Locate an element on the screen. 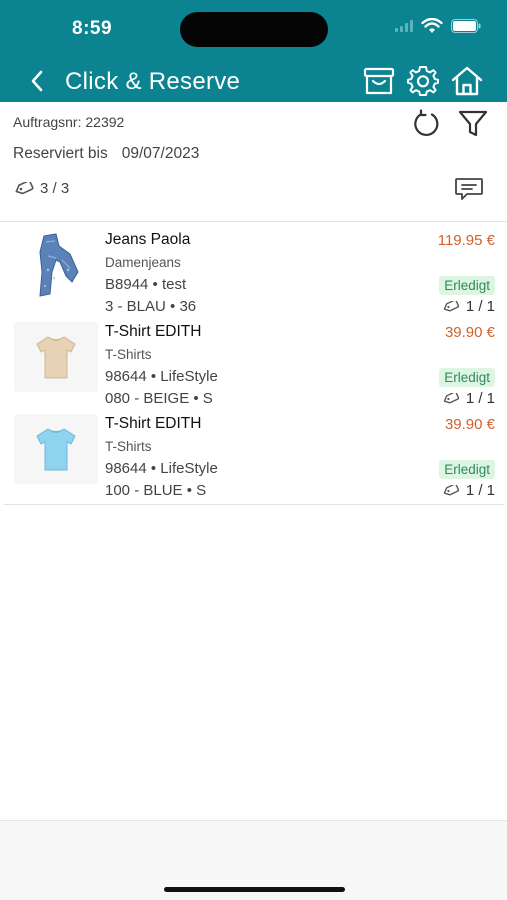 The image size is (507, 900). list-divider is located at coordinates (254, 504).